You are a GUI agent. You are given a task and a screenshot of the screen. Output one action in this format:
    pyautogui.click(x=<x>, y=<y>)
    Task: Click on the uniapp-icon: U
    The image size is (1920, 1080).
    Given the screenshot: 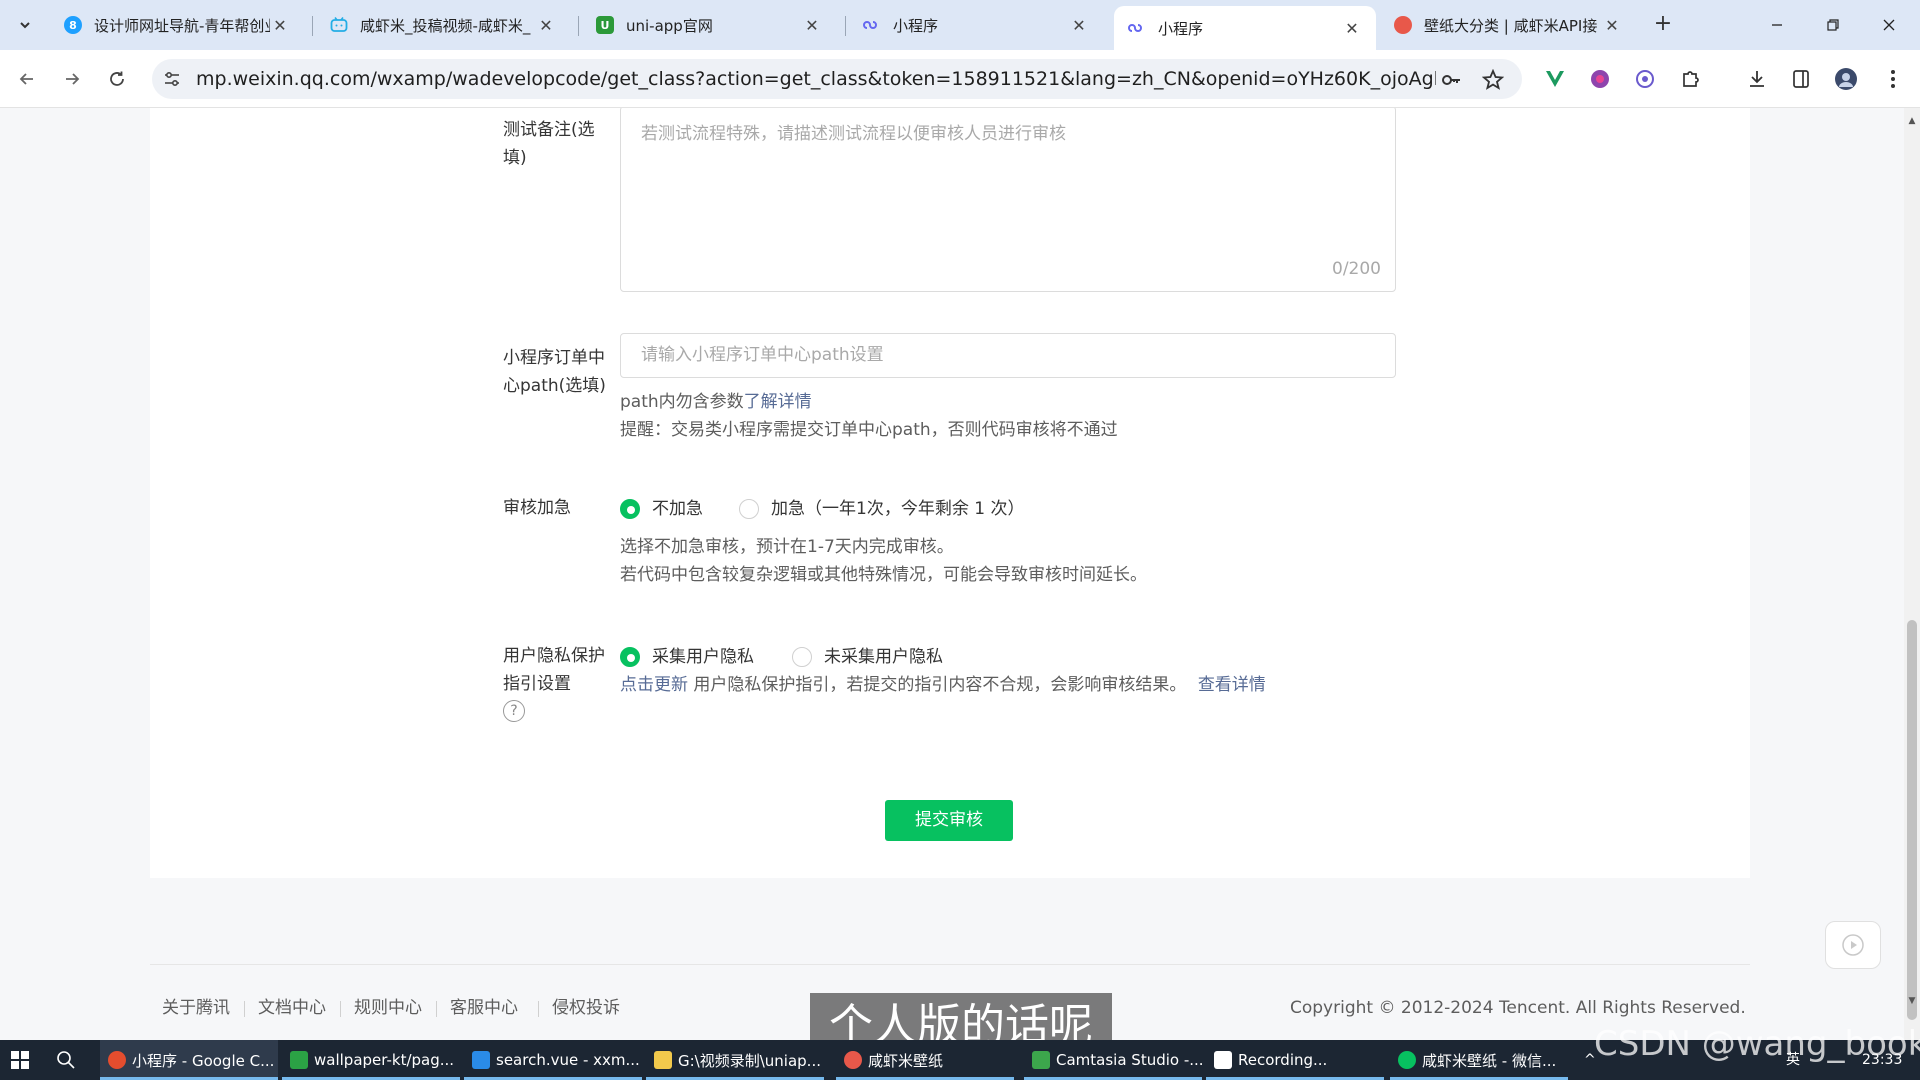 What is the action you would take?
    pyautogui.click(x=605, y=25)
    